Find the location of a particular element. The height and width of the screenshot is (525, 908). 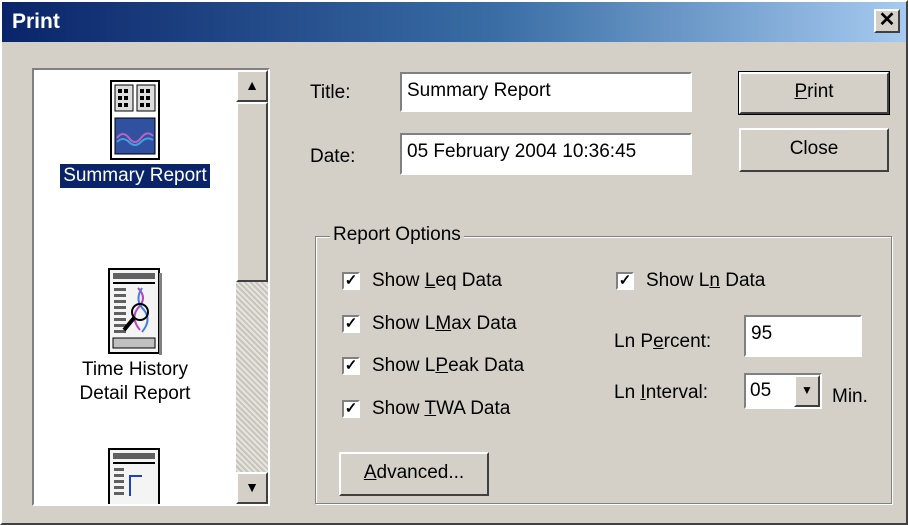

show-ln-checkbox: ✓ Show Ln Data is located at coordinates (690, 281).